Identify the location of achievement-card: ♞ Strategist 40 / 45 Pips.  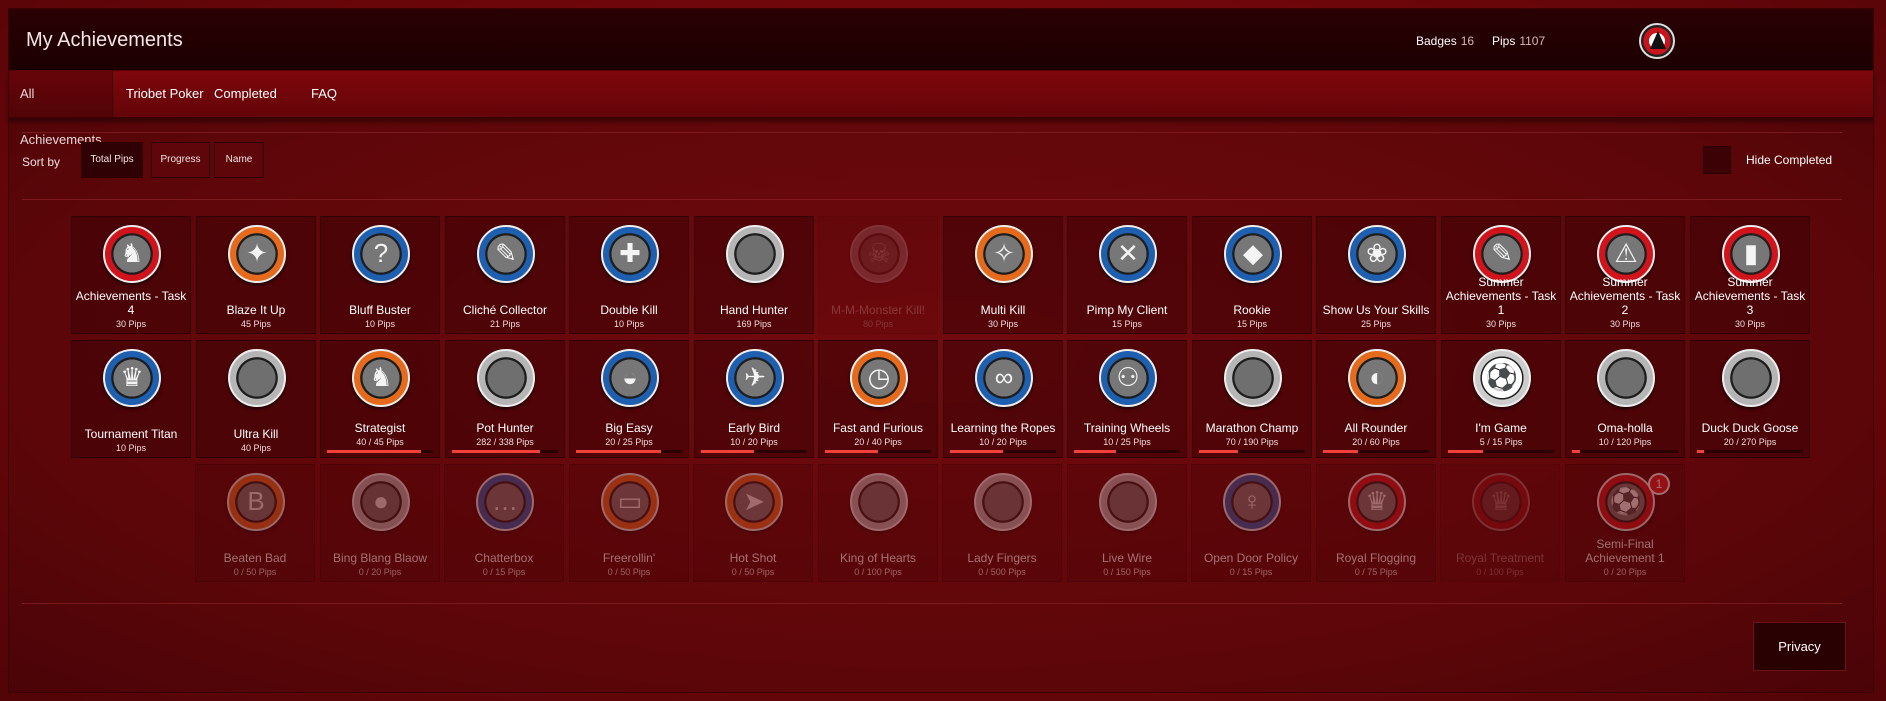
(380, 399).